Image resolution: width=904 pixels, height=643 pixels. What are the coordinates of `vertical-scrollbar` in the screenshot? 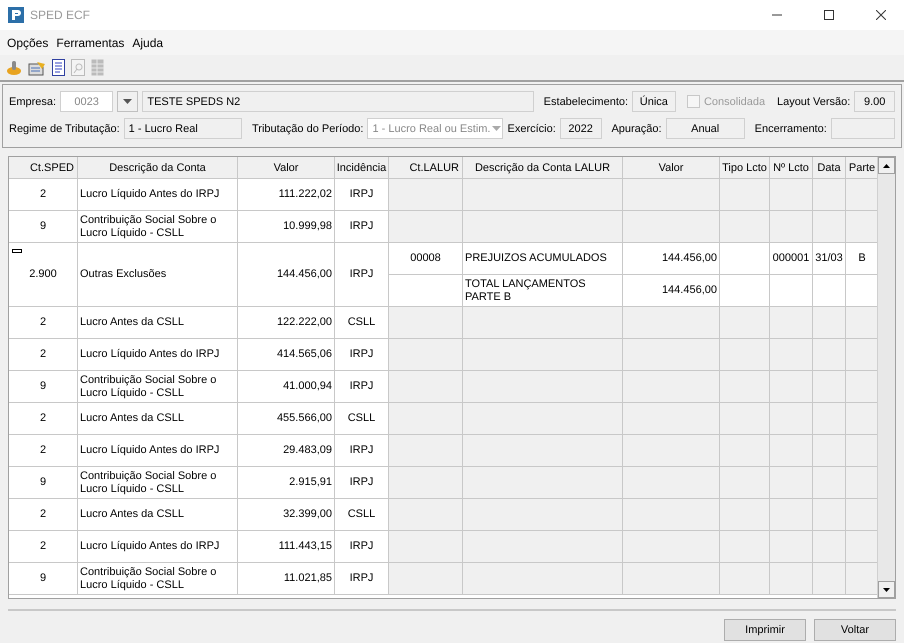 It's located at (886, 377).